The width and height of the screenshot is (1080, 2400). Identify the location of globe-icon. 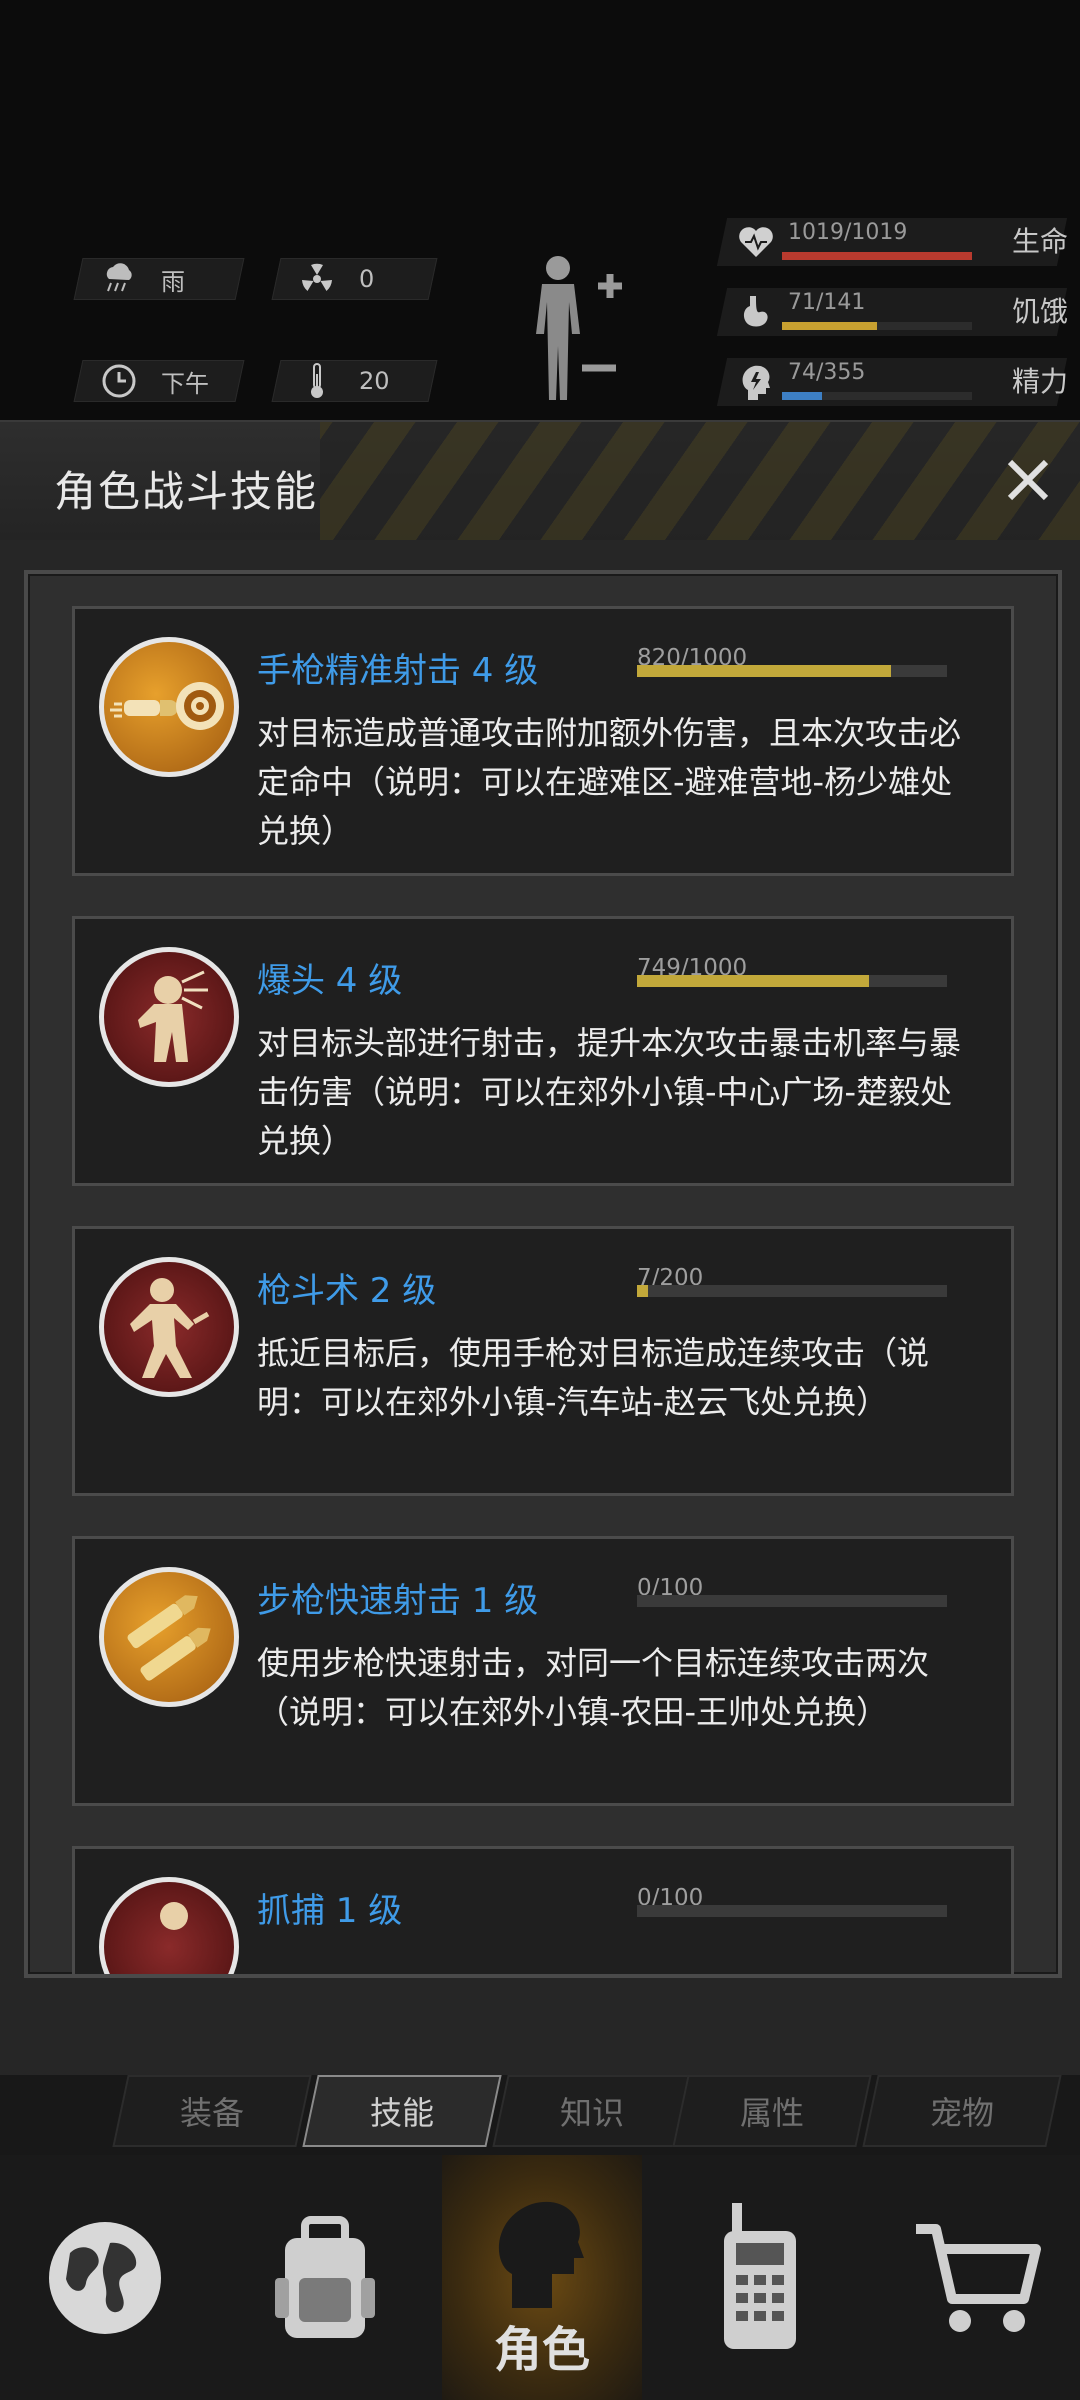
(105, 2277).